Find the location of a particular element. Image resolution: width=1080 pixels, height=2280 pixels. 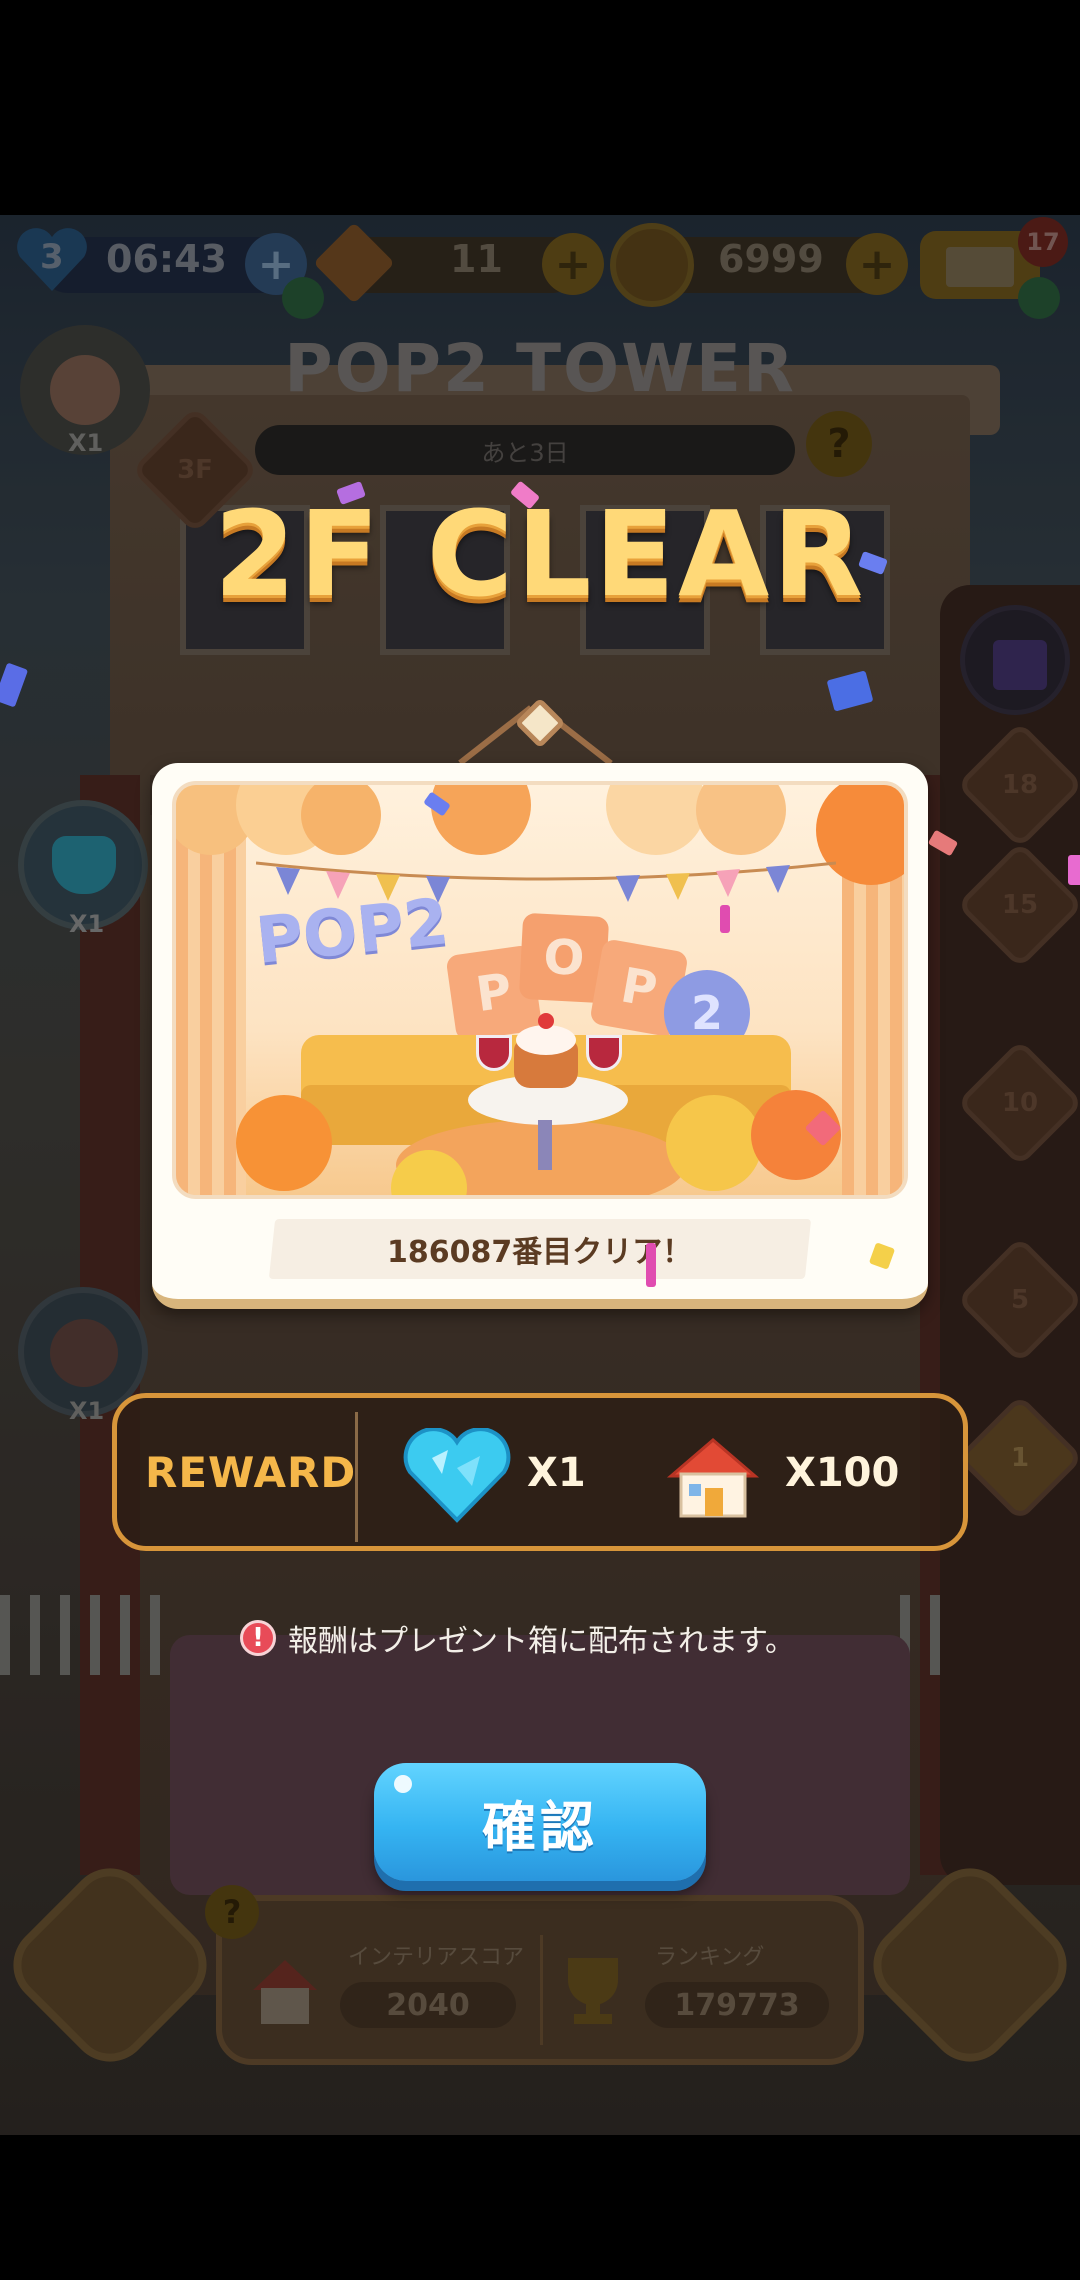

clear-order-banner: 186087番目クリア！ is located at coordinates (540, 1249).